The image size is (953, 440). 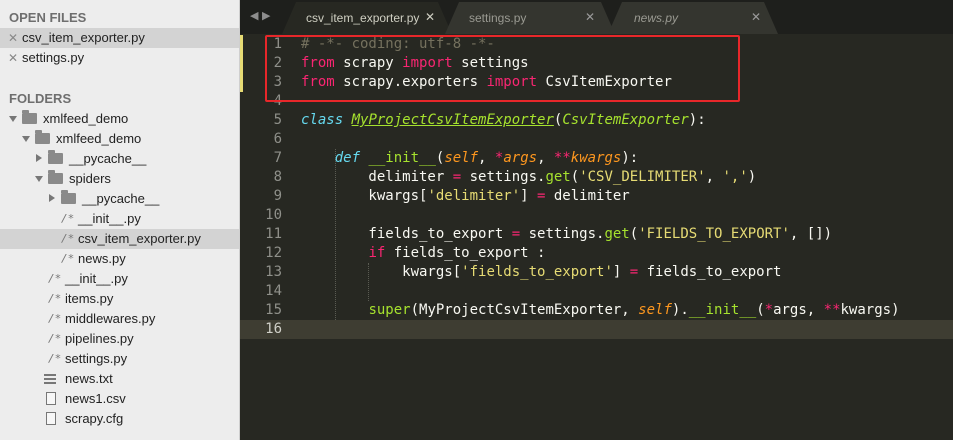 I want to click on current-line-highlight, so click(x=596, y=329).